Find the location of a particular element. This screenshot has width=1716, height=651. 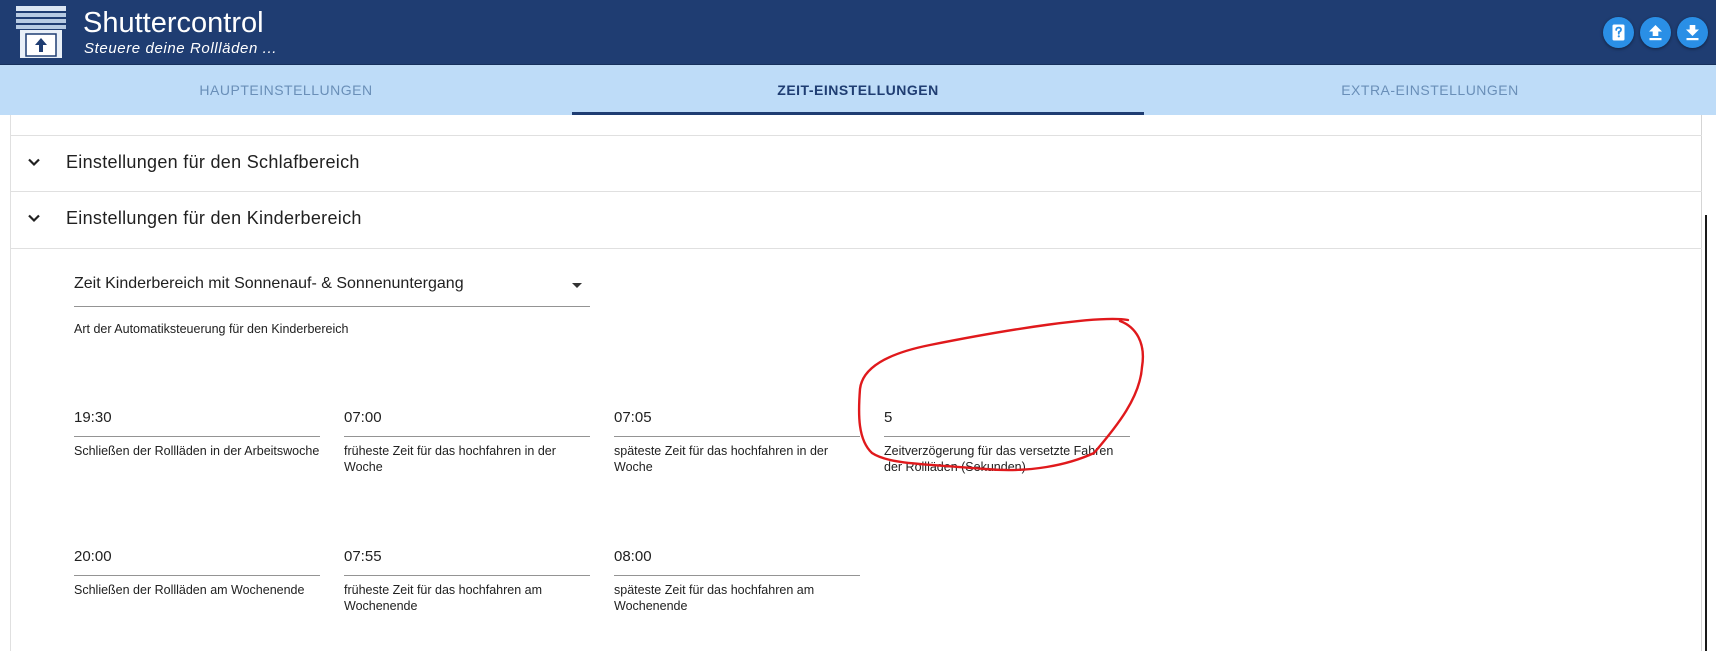

section-title: Einstellungen für den Schlafbereich is located at coordinates (213, 162).